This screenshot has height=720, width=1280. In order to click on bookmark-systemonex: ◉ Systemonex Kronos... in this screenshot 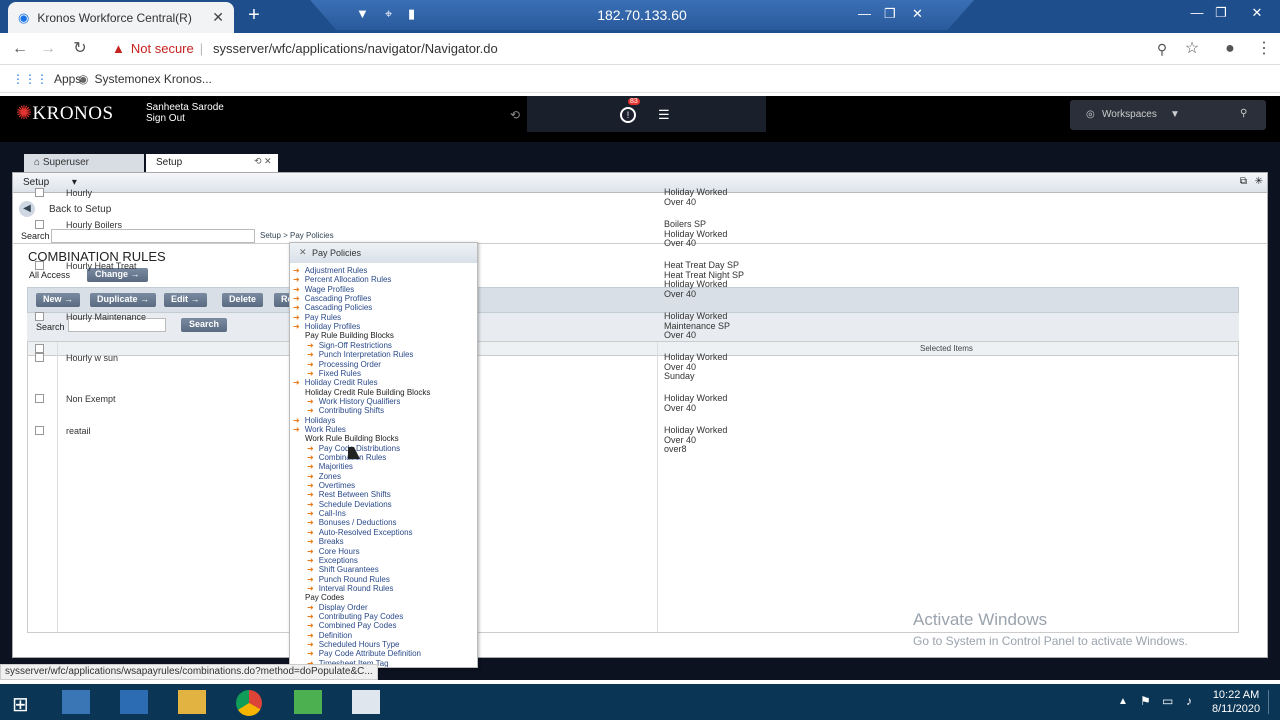, I will do `click(145, 79)`.